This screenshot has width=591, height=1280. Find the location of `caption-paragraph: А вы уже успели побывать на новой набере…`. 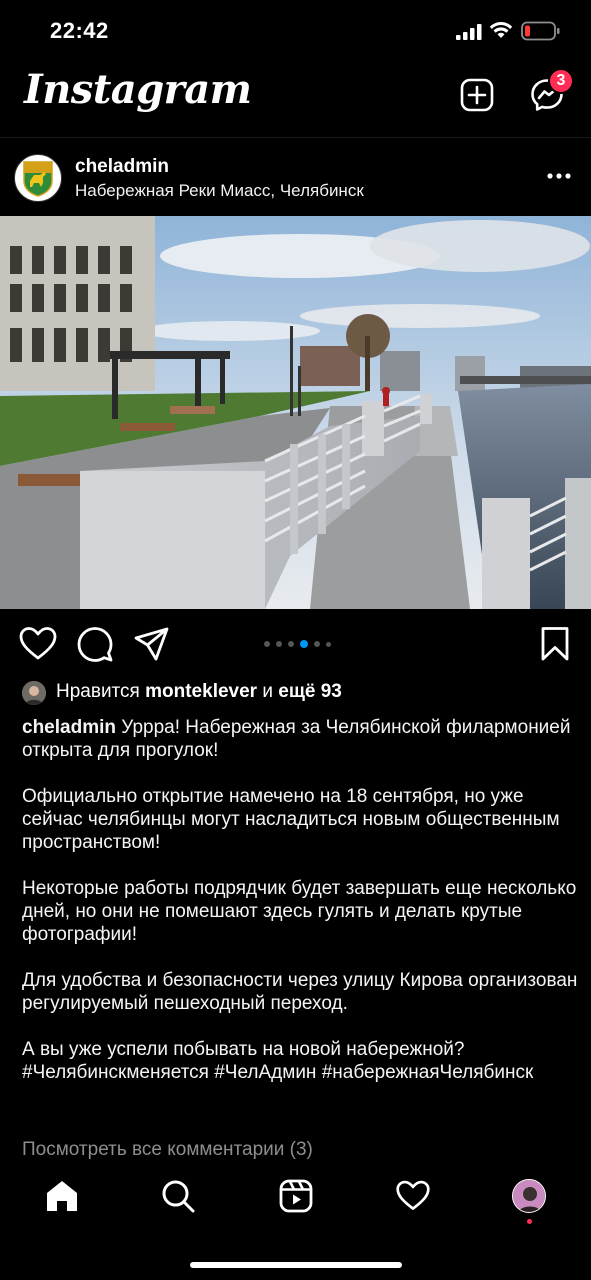

caption-paragraph: А вы уже успели побывать на новой набере… is located at coordinates (278, 1061).